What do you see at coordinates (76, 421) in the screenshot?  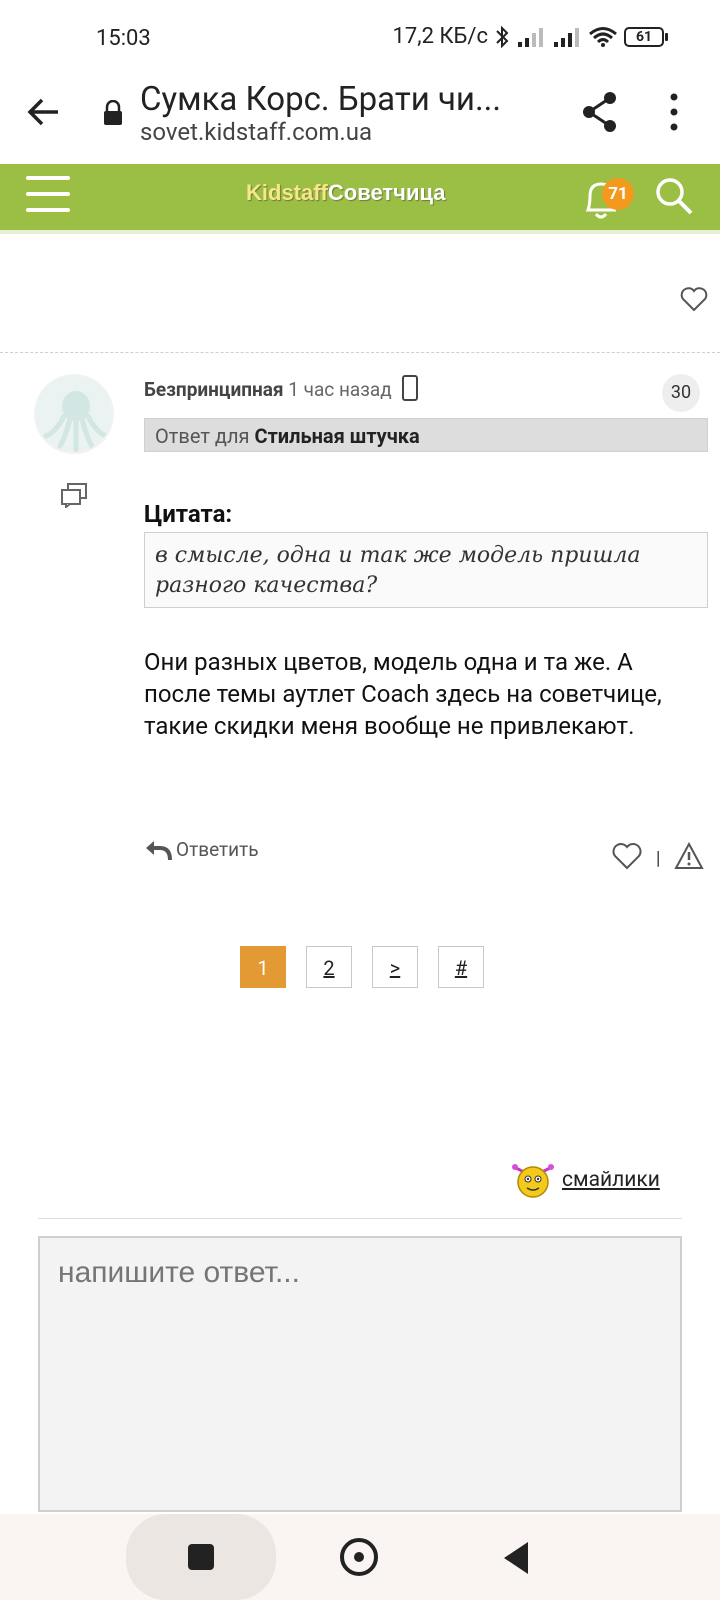 I see `octopus-avatar-icon` at bounding box center [76, 421].